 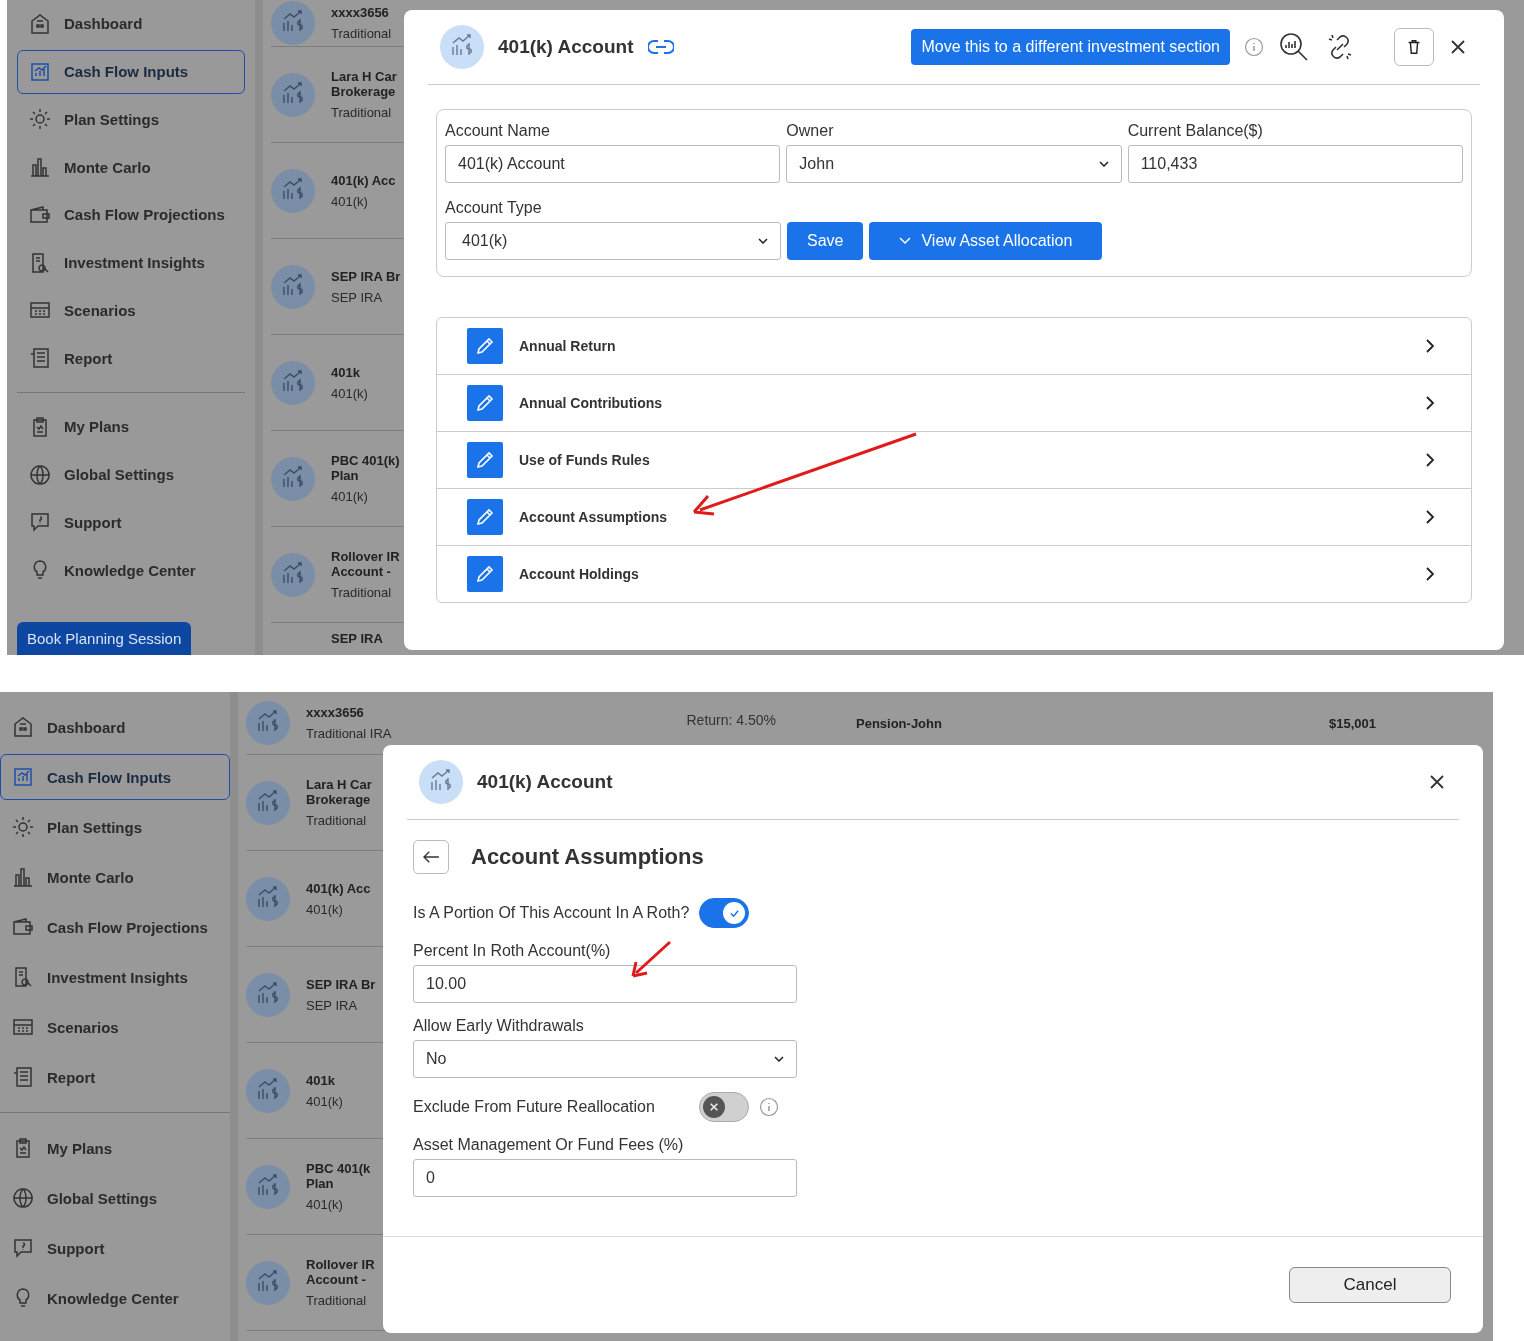 What do you see at coordinates (954, 517) in the screenshot?
I see `section-row: Account Assumptions` at bounding box center [954, 517].